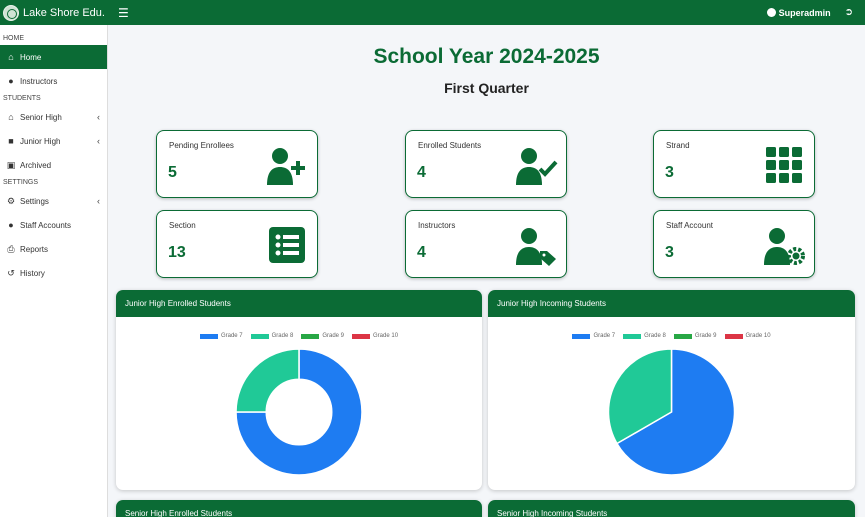  What do you see at coordinates (804, 12) in the screenshot?
I see `user-name: Superadmin` at bounding box center [804, 12].